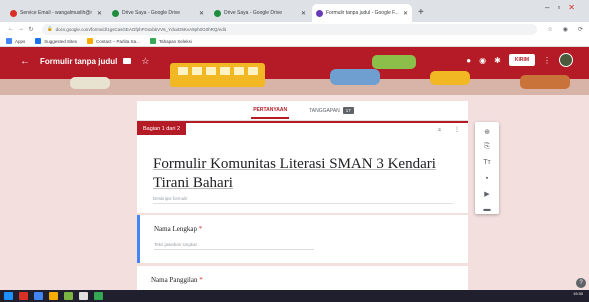  What do you see at coordinates (234, 249) in the screenshot?
I see `answer-underline` at bounding box center [234, 249].